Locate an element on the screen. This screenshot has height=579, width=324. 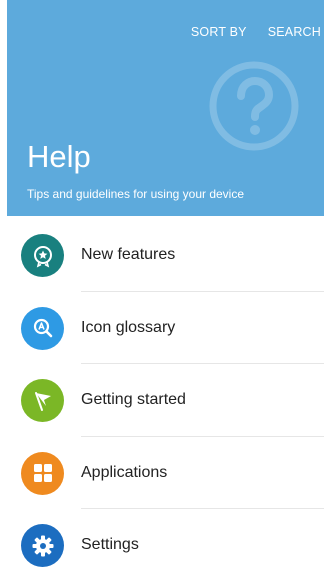
question-mark-icon is located at coordinates (254, 106).